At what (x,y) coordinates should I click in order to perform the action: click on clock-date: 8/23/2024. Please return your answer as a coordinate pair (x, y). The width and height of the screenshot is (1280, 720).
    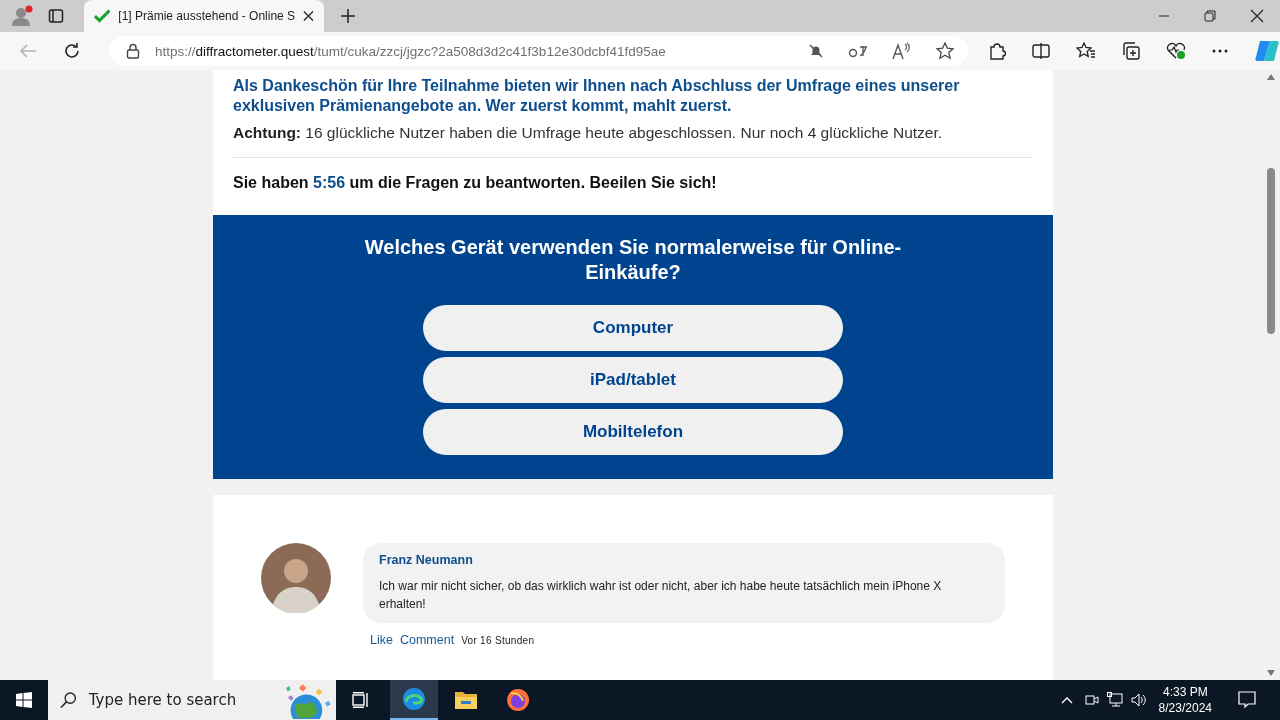
    Looking at the image, I should click on (1185, 708).